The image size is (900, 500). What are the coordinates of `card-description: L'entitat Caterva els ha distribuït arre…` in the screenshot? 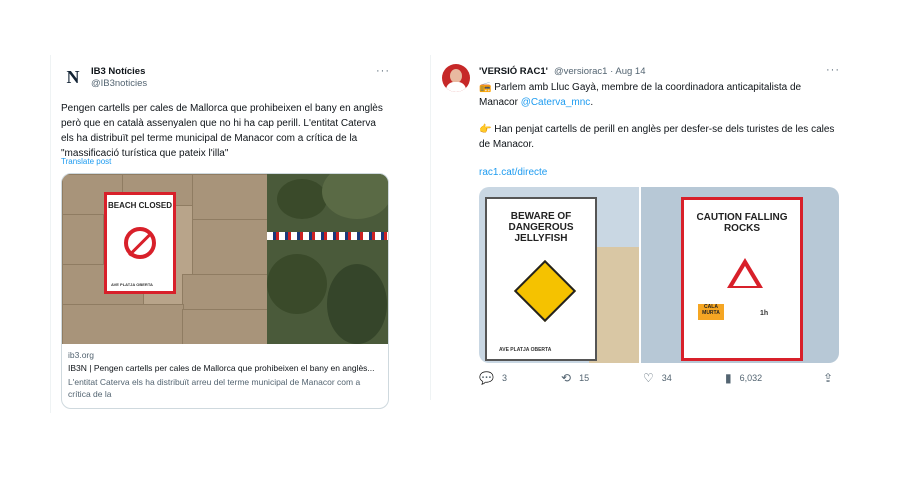 It's located at (214, 388).